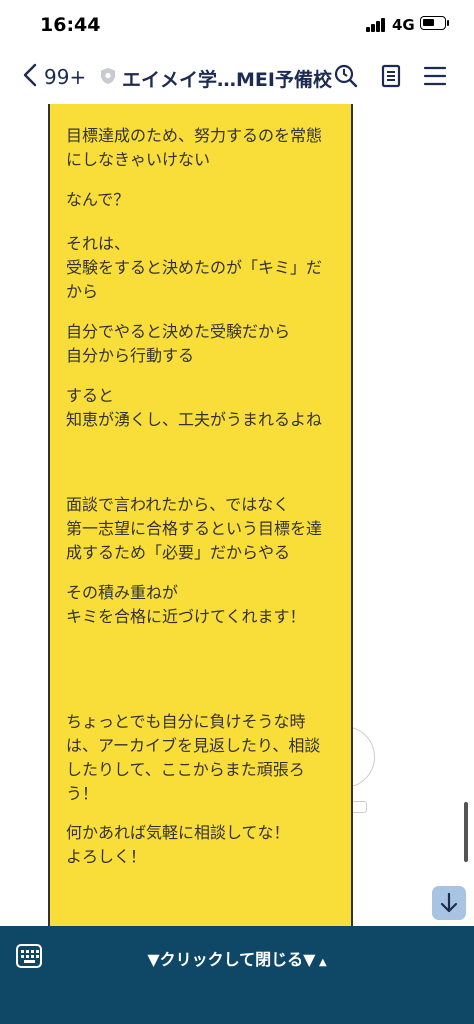  I want to click on chat-title: エイメイ学…MEI予備校, so click(227, 78).